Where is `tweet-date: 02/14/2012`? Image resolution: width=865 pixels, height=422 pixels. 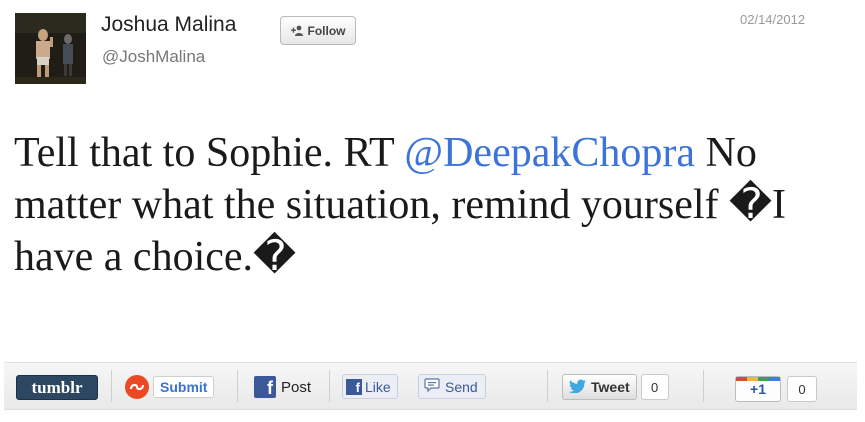
tweet-date: 02/14/2012 is located at coordinates (772, 19).